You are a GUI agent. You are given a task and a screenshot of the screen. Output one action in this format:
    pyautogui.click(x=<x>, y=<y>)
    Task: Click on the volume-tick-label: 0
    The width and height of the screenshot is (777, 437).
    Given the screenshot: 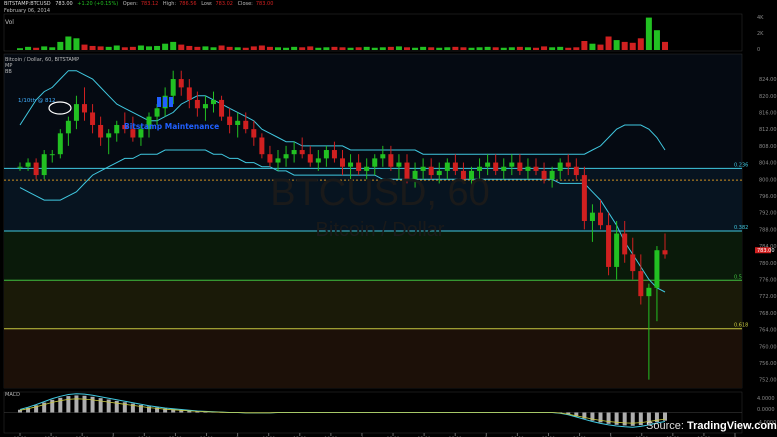 What is the action you would take?
    pyautogui.click(x=758, y=50)
    